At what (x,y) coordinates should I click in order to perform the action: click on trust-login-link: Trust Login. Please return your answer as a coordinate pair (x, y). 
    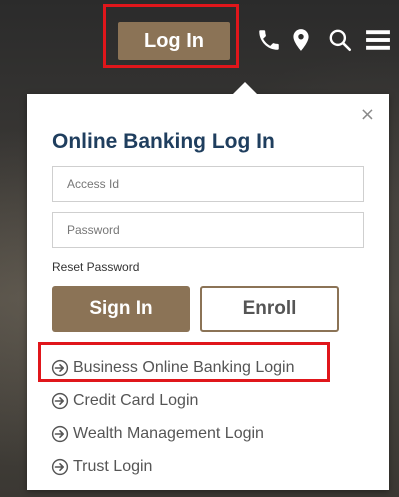
    Looking at the image, I should click on (101, 467).